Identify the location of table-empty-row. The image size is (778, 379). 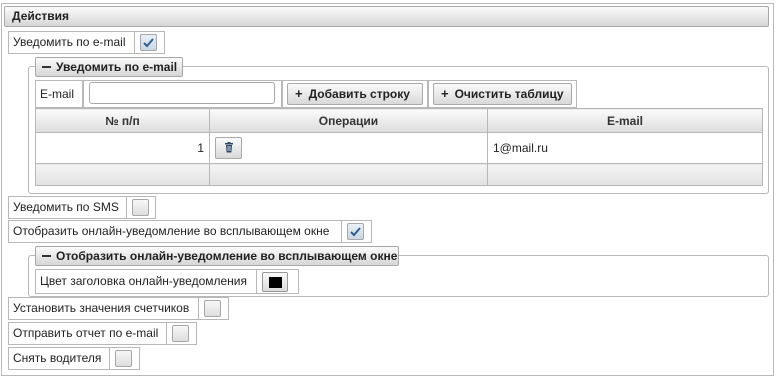
(399, 174).